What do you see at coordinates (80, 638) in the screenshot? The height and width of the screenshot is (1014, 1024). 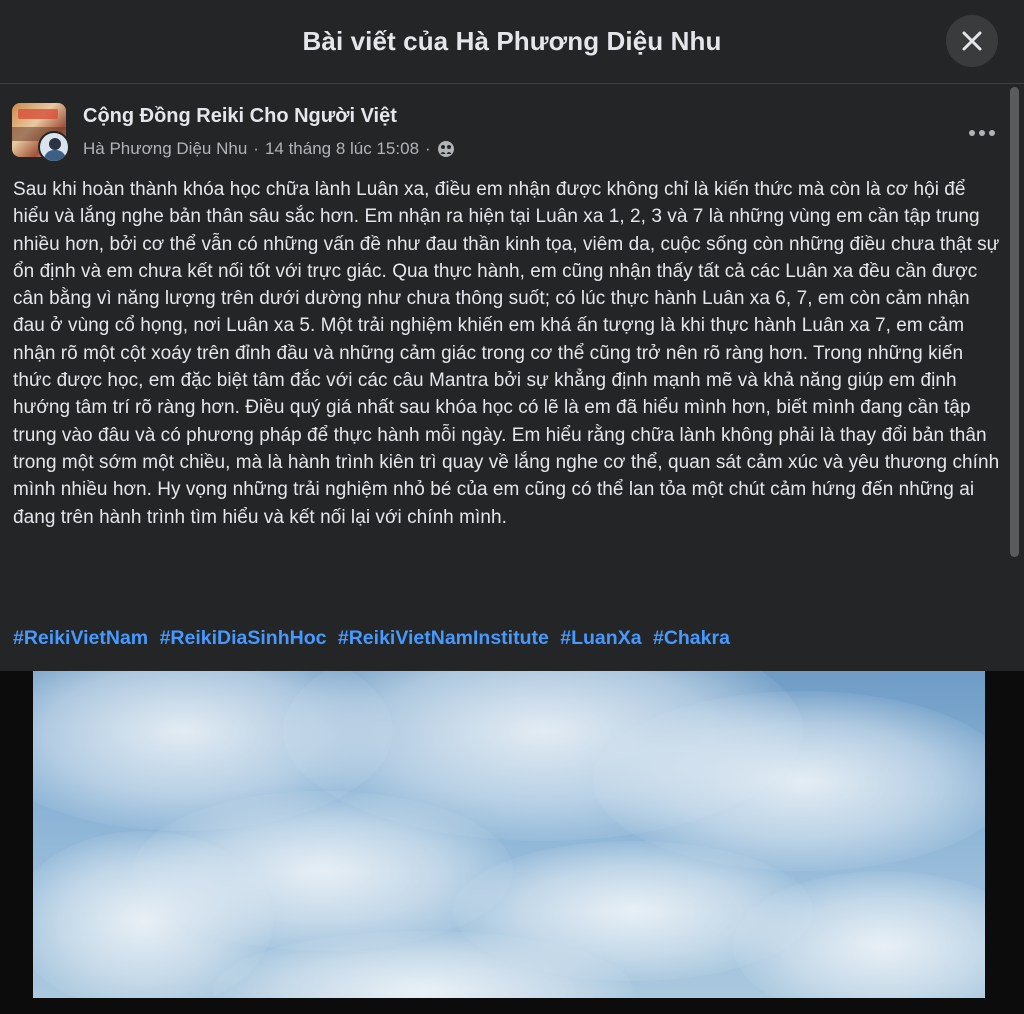 I see `hashtag-link: #ReikiVietNam` at bounding box center [80, 638].